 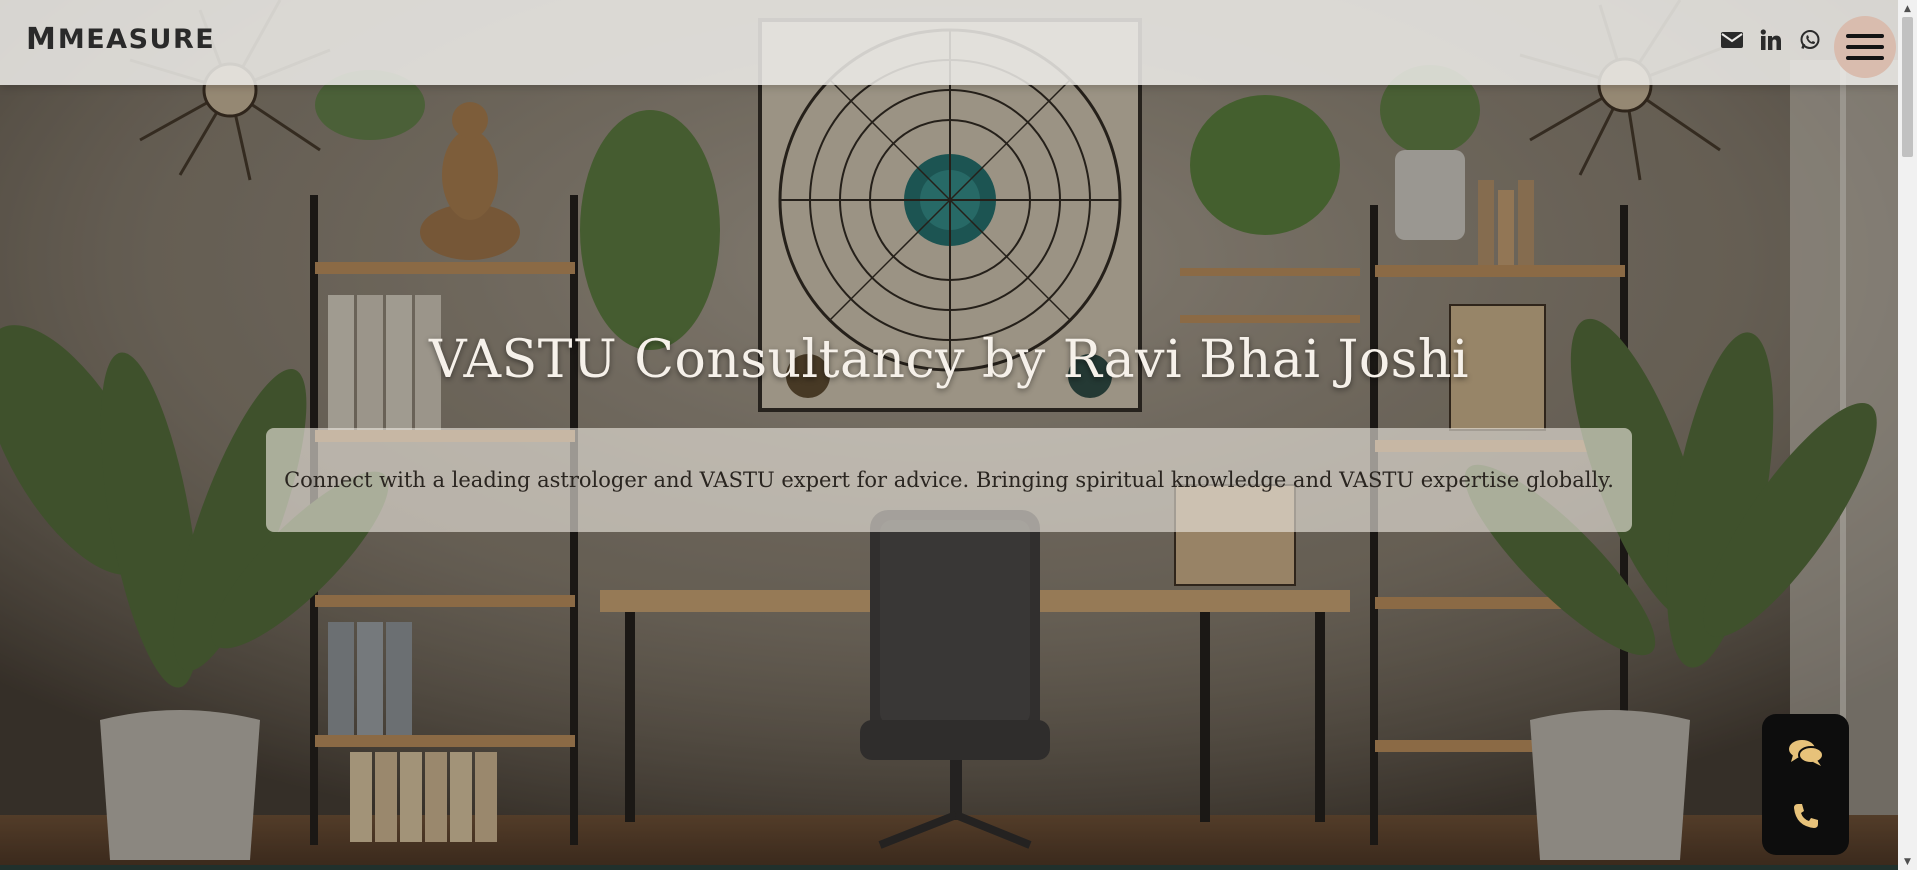 I want to click on scroll-down-arrow-icon: ▼, so click(x=1907, y=861).